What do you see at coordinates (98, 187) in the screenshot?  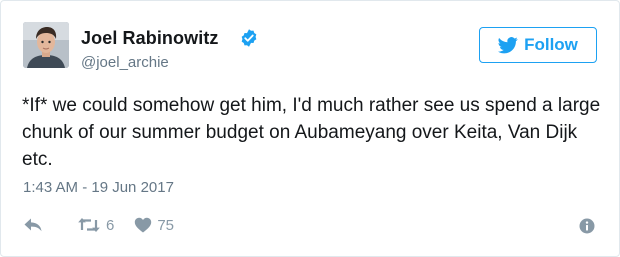 I see `tweet-timestamp: 1:43 AM - 19 Jun 2017` at bounding box center [98, 187].